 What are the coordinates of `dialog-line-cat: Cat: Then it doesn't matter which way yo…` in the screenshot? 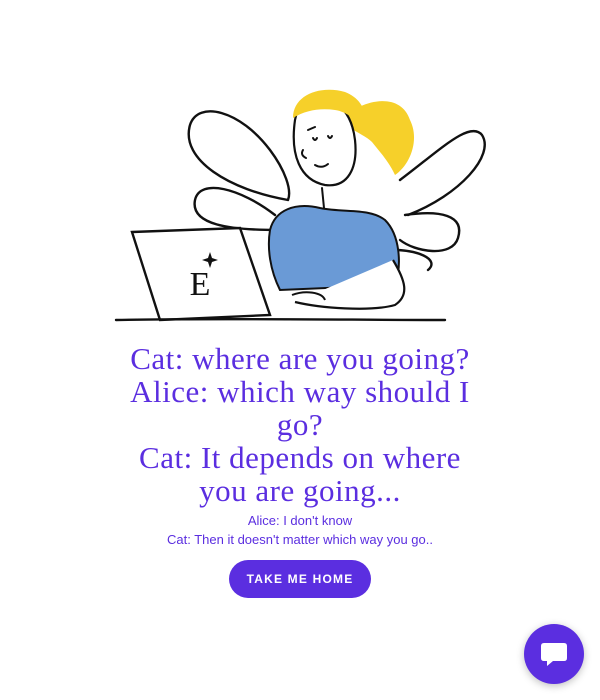 It's located at (300, 539).